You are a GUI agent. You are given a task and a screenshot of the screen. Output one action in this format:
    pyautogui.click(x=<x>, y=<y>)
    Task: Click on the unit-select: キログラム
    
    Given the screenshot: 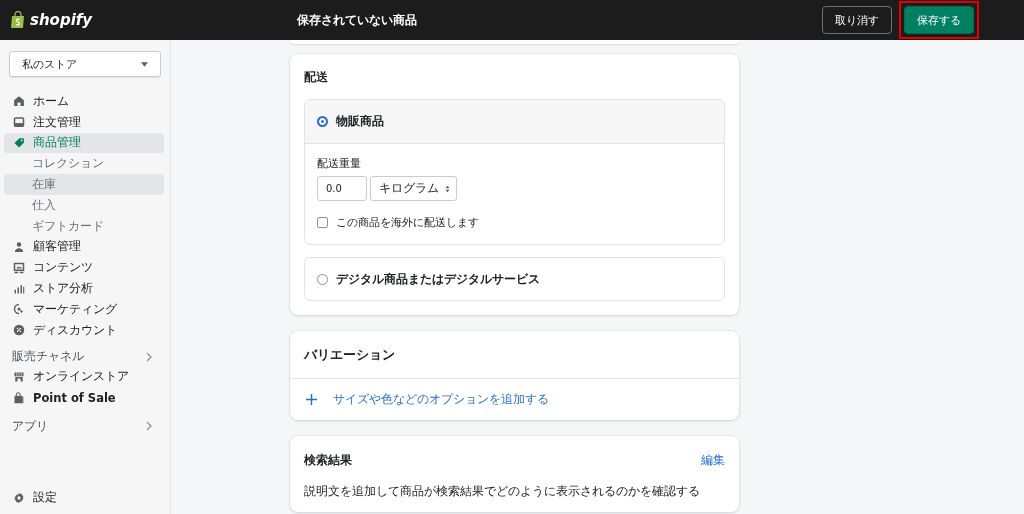 What is the action you would take?
    pyautogui.click(x=413, y=188)
    